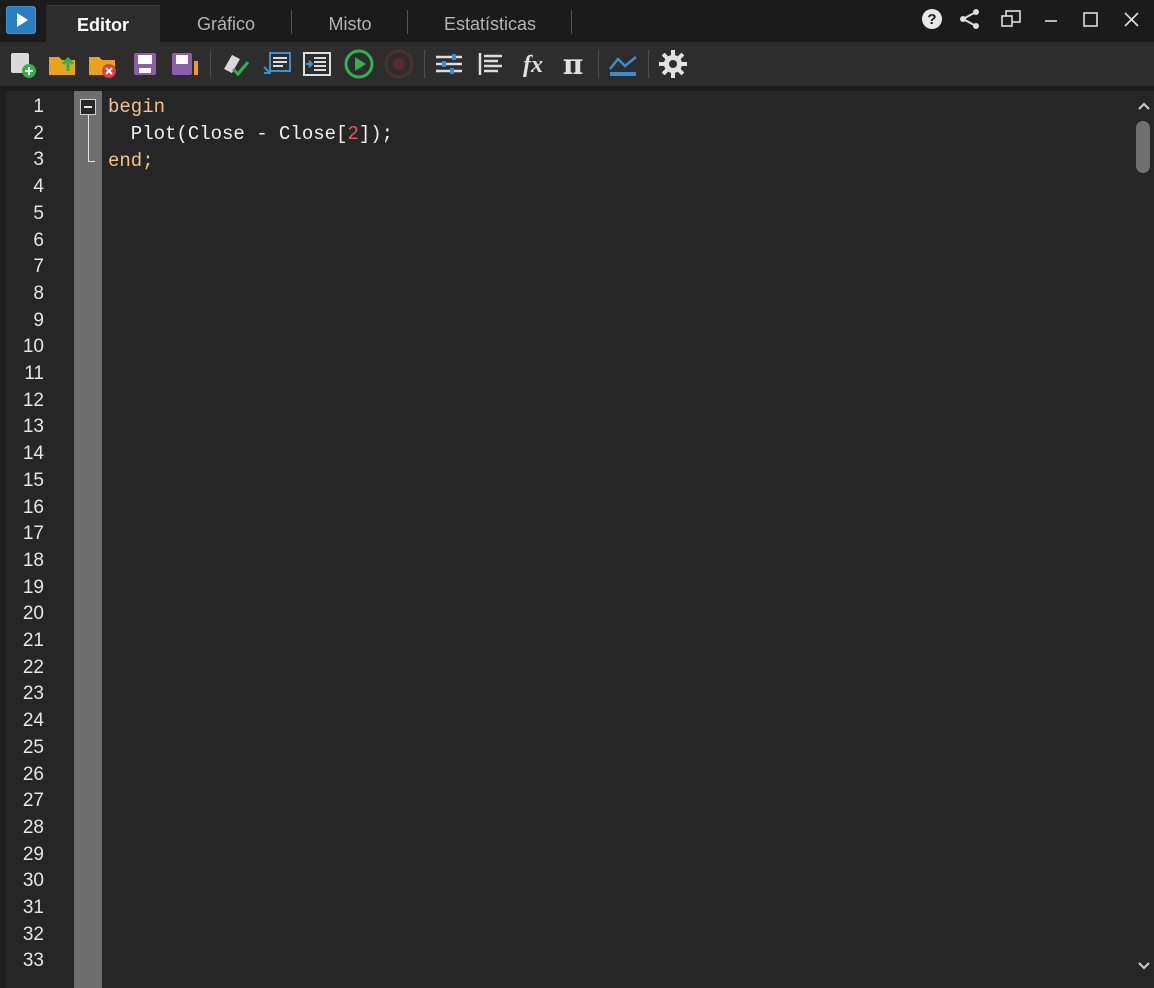 This screenshot has height=988, width=1154. Describe the element at coordinates (1051, 20) in the screenshot. I see `minimize-icon` at that location.